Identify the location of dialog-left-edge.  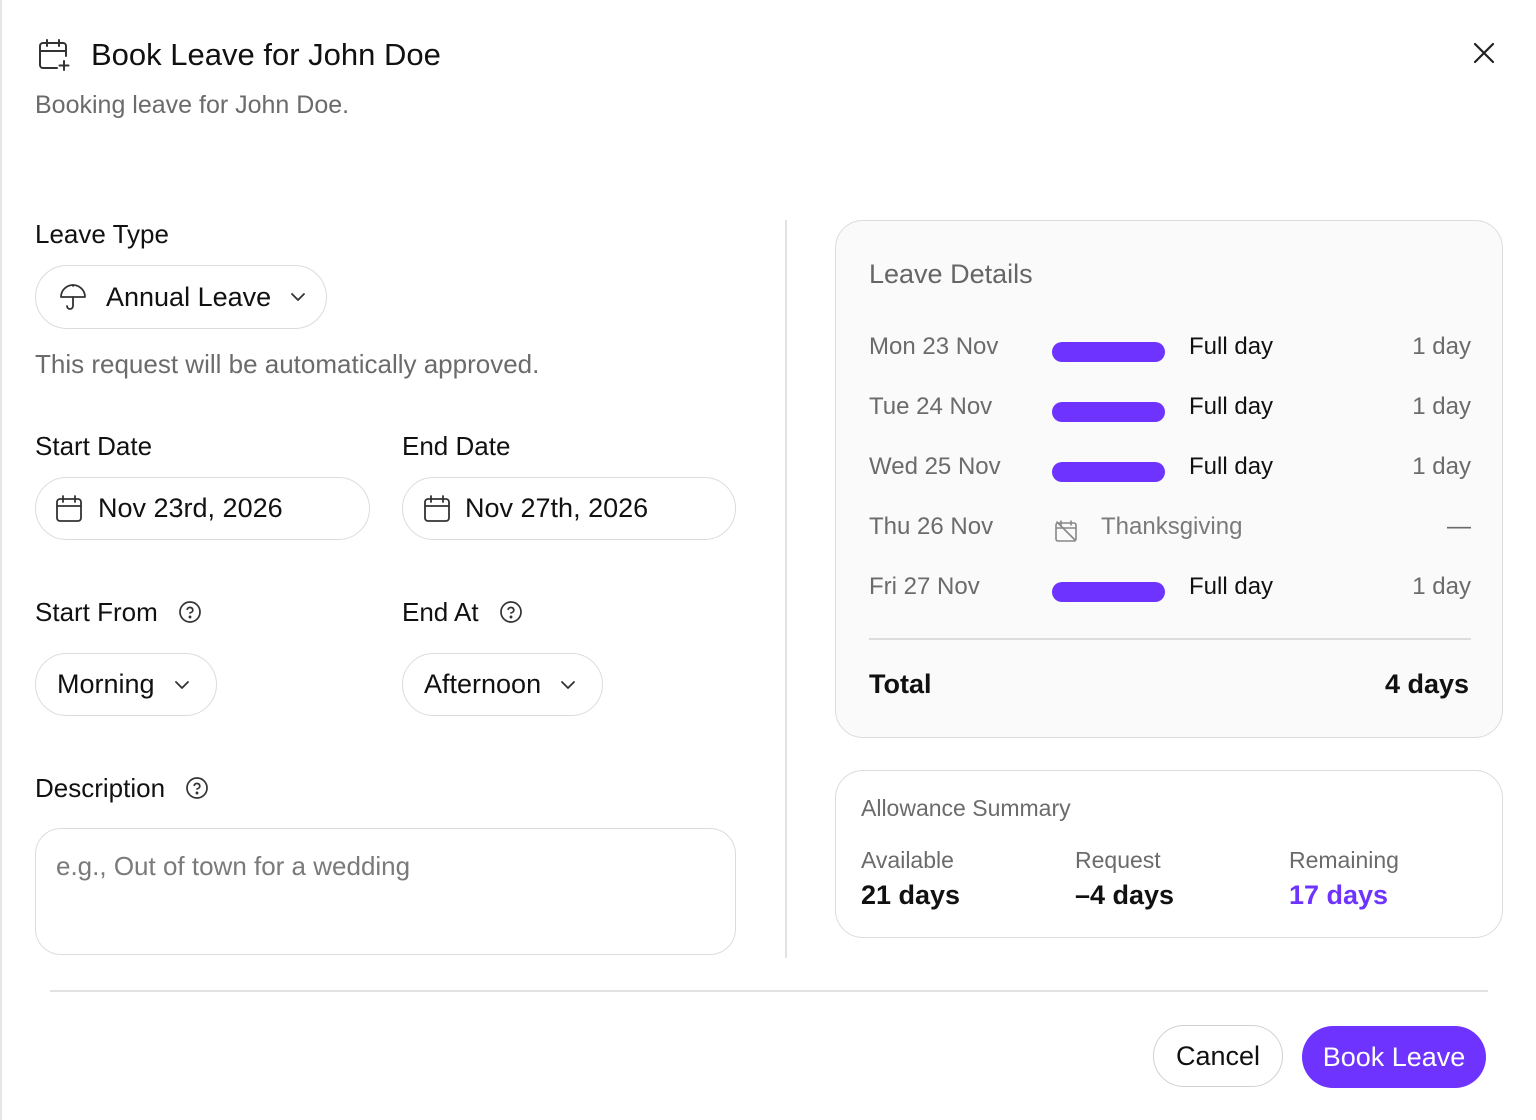
(1, 560).